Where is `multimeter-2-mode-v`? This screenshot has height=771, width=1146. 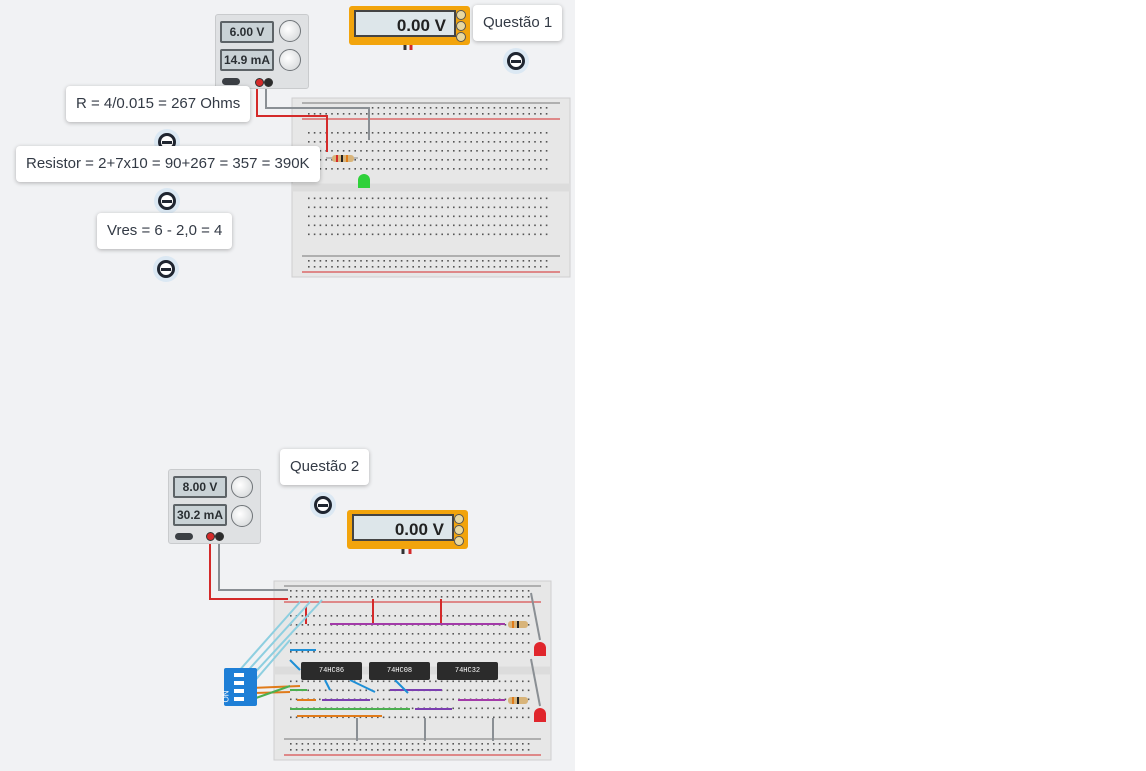
multimeter-2-mode-v is located at coordinates (459, 530).